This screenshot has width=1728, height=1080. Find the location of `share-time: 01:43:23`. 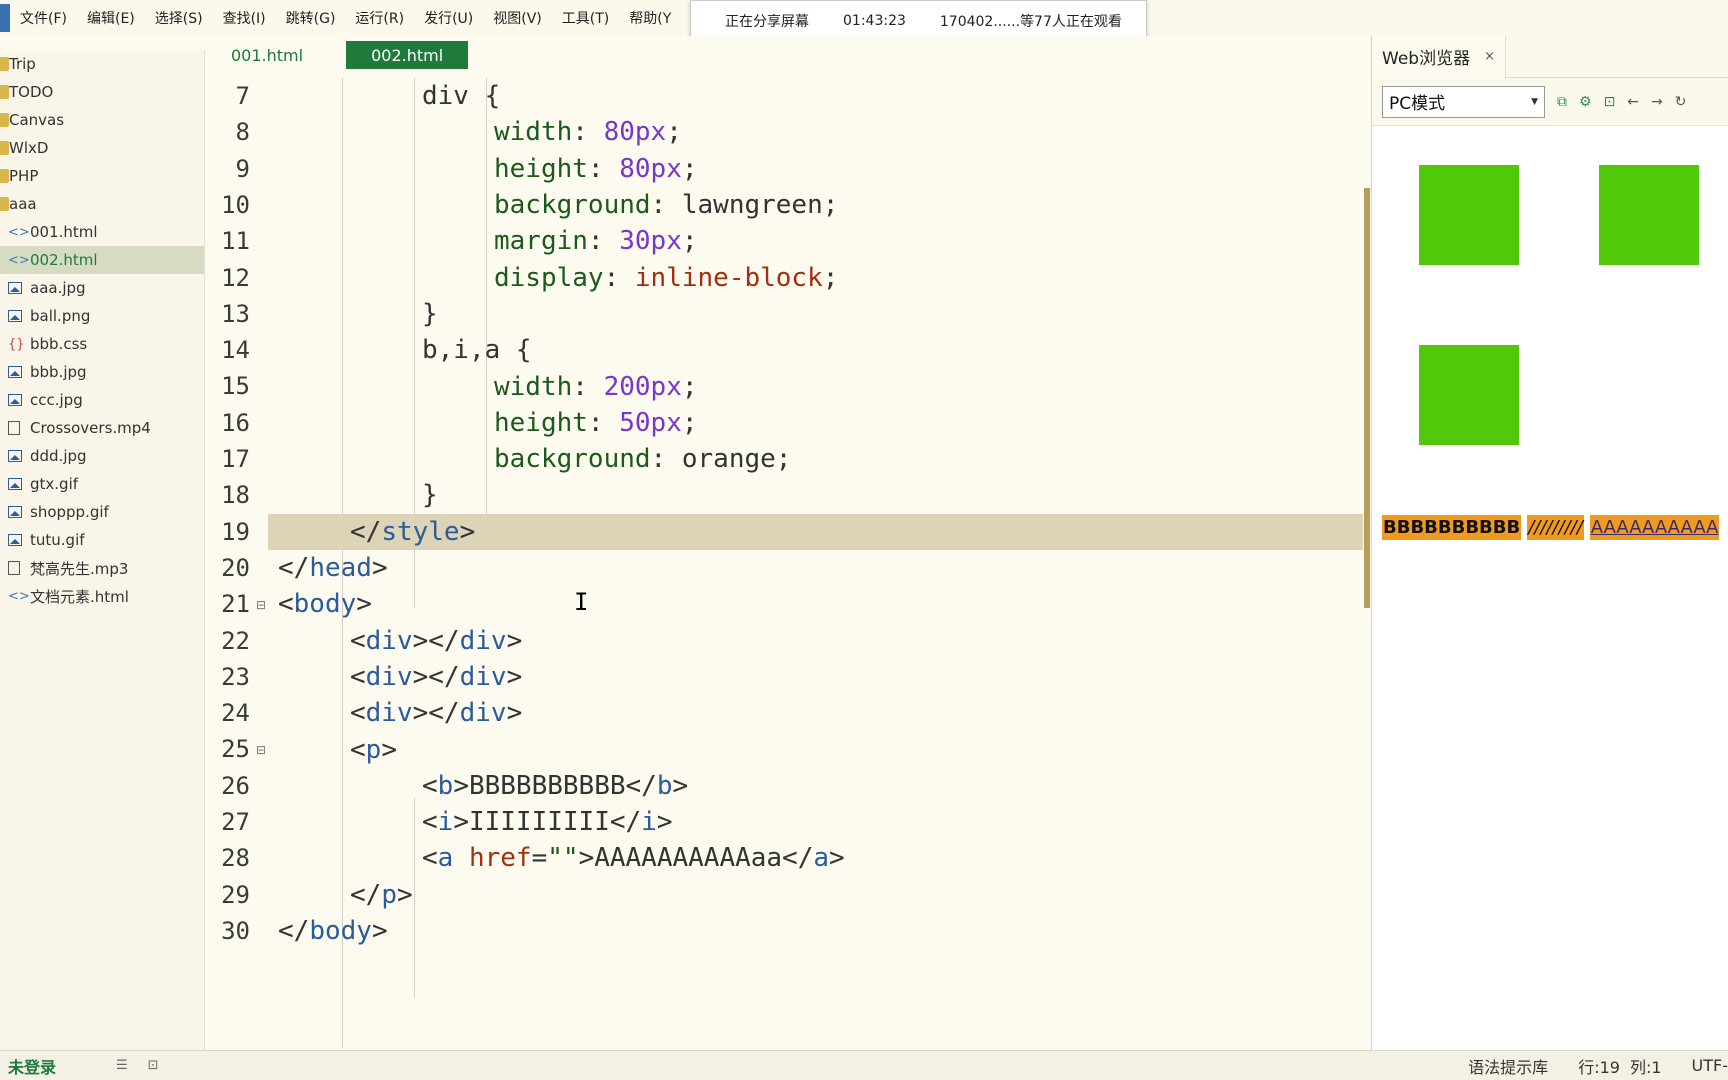

share-time: 01:43:23 is located at coordinates (874, 21).